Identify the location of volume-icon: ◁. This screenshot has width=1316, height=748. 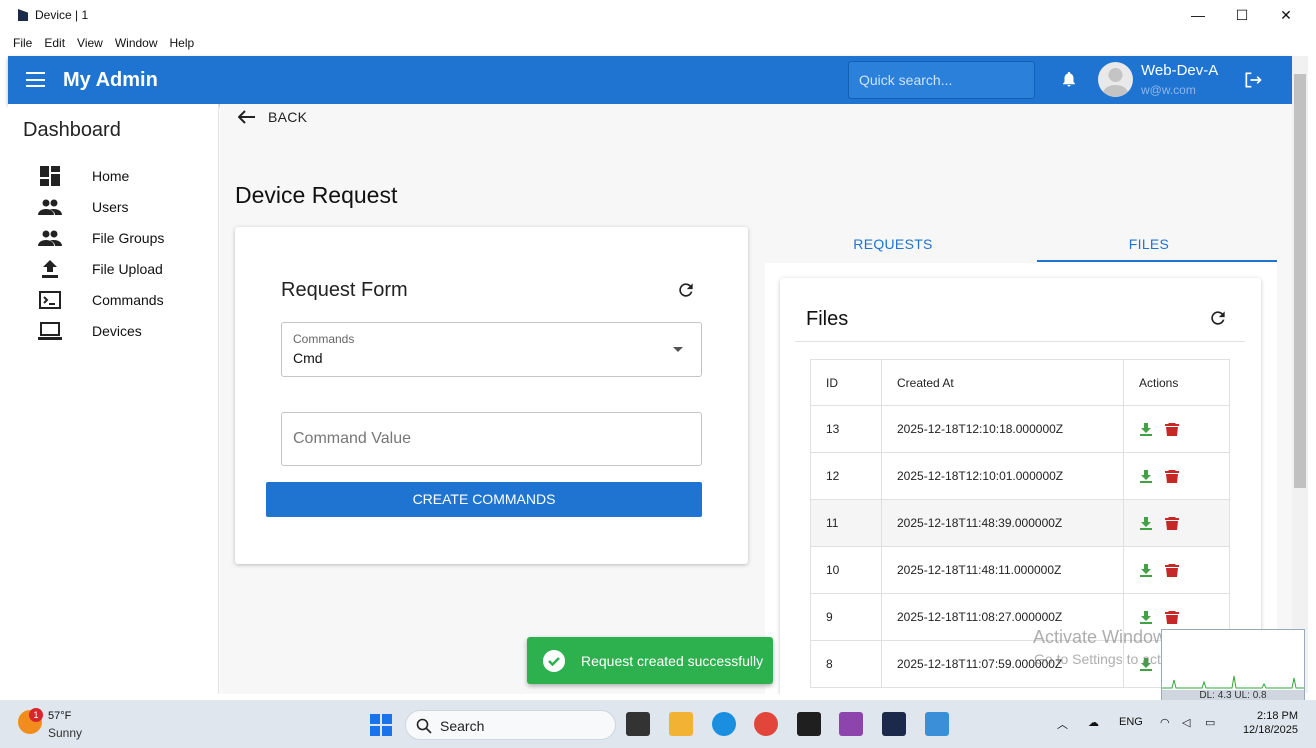
(1186, 722).